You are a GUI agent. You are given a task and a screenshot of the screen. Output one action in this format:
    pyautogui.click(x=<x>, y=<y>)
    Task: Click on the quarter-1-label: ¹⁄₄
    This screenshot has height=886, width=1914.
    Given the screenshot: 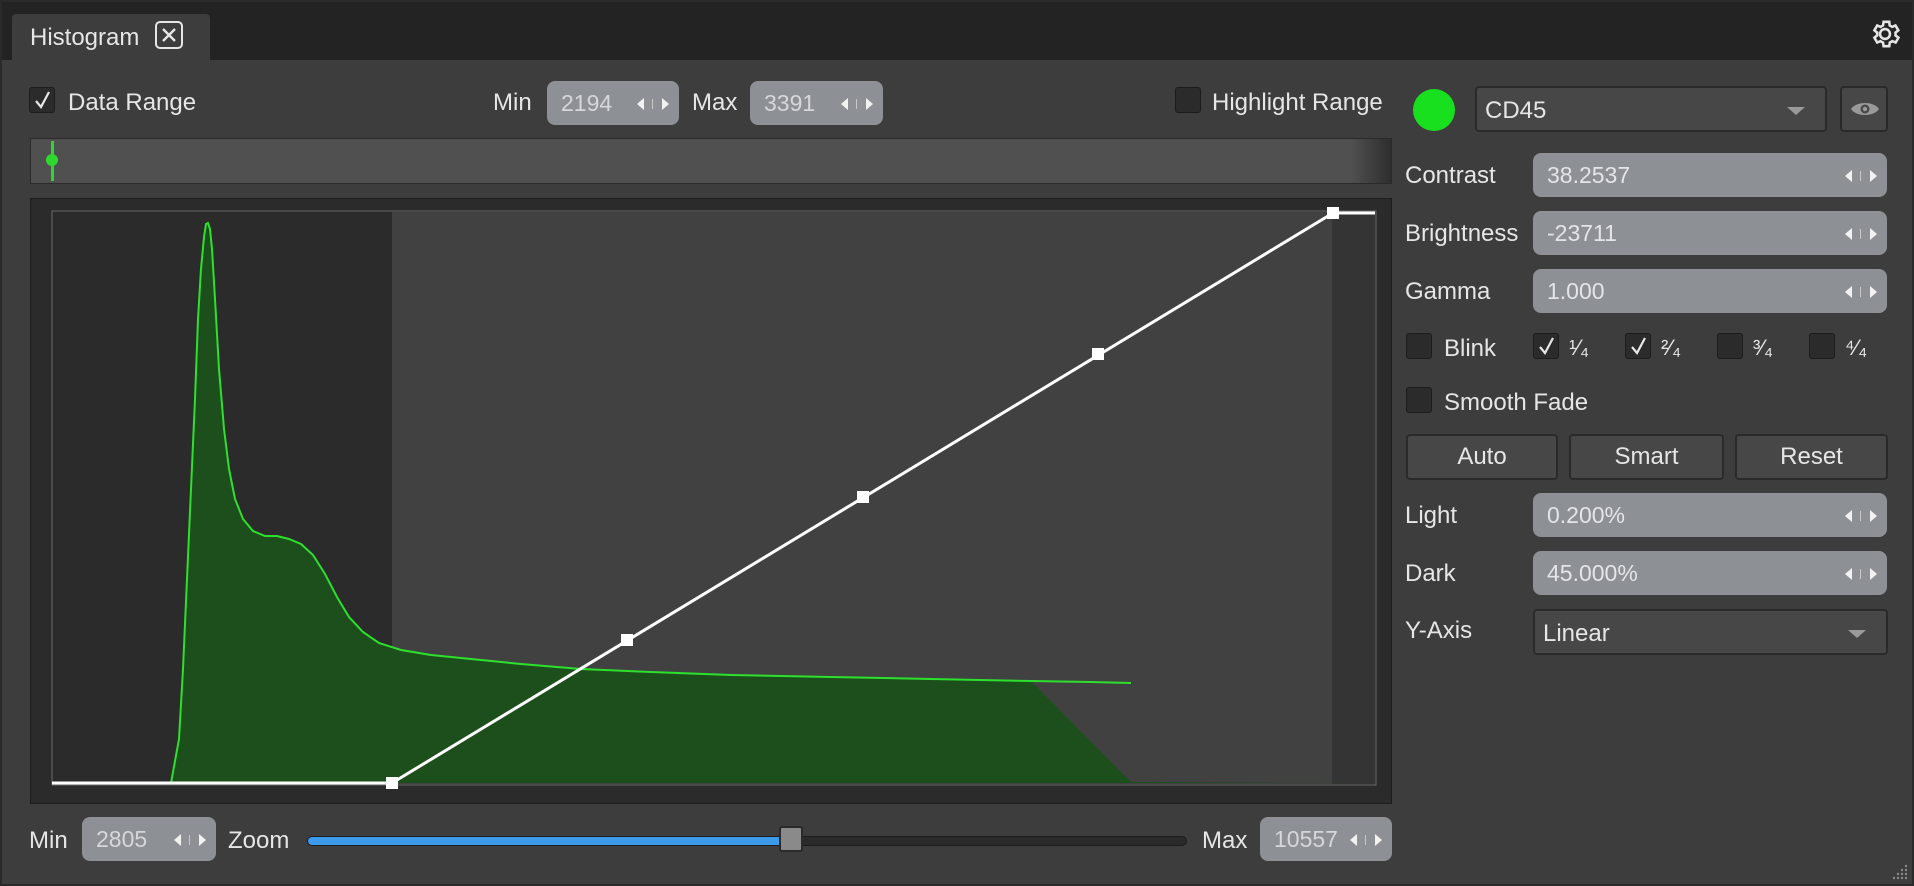 What is the action you would take?
    pyautogui.click(x=1579, y=347)
    